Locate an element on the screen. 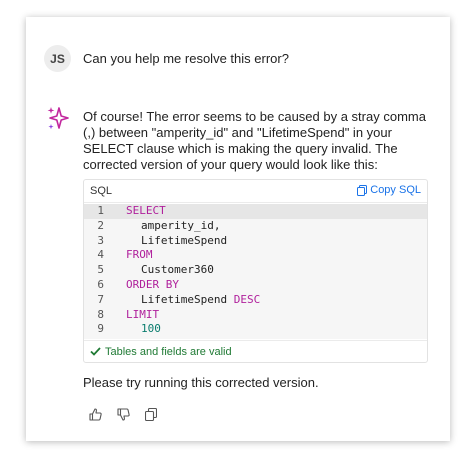  line-number: 9 is located at coordinates (100, 329).